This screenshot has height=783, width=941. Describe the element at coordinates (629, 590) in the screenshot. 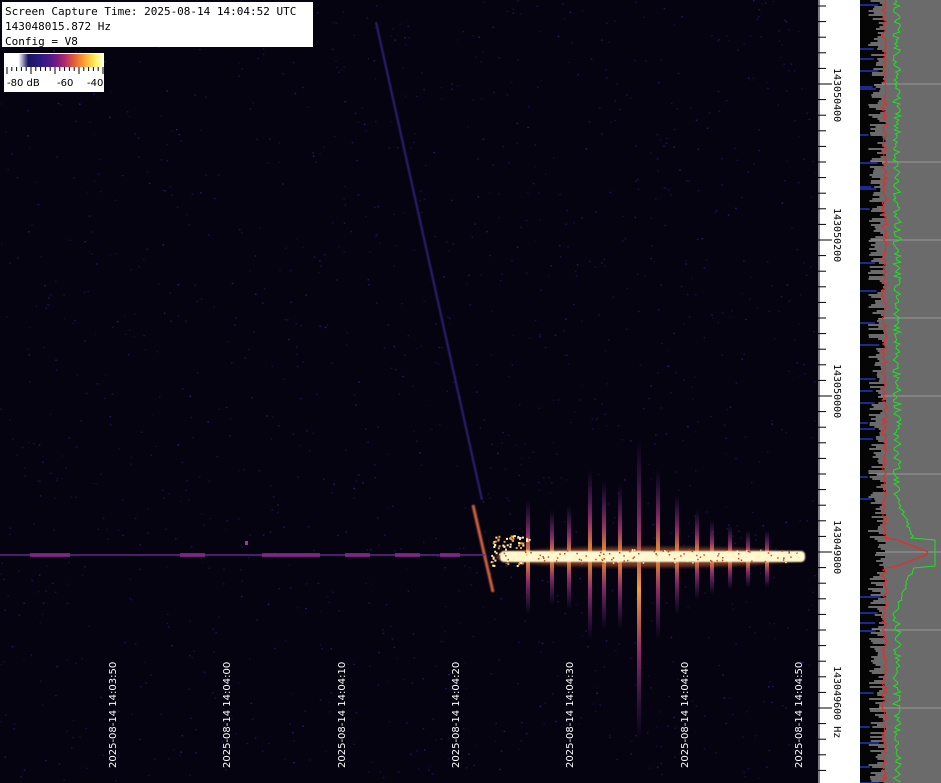

I see `sideband-stripes` at that location.